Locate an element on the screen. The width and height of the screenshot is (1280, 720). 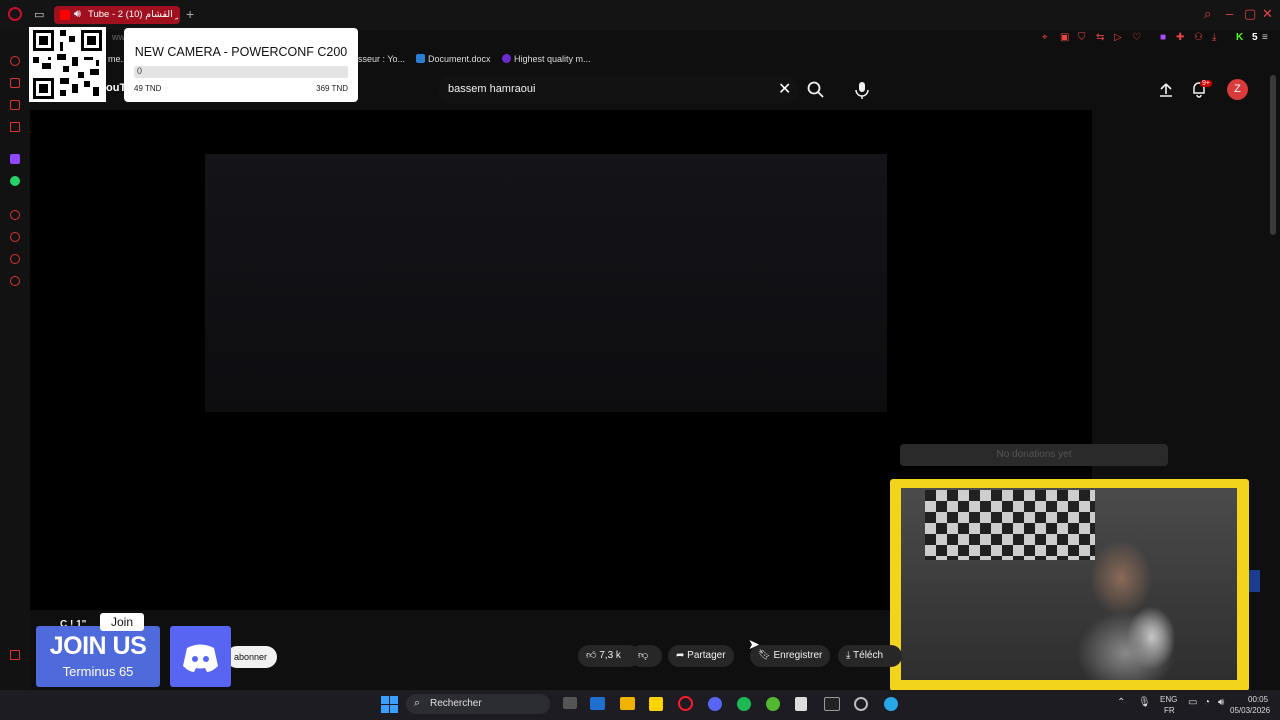
file-explorer-icon is located at coordinates (627, 703).